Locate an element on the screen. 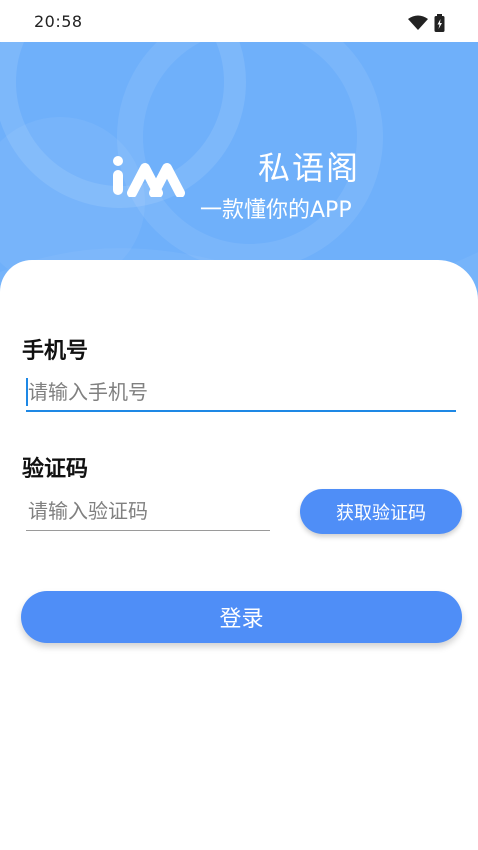  login-button: 登录 is located at coordinates (241, 617).